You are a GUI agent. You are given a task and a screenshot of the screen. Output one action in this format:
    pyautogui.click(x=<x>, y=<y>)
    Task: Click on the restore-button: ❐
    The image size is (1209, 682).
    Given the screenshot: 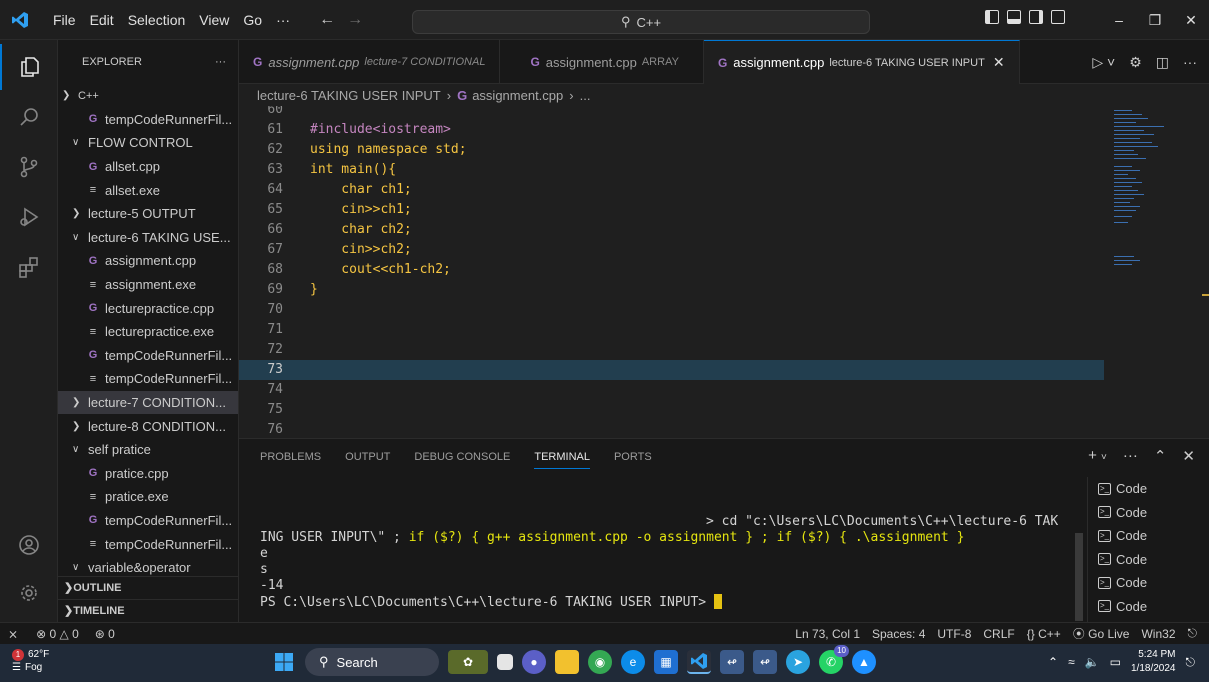 What is the action you would take?
    pyautogui.click(x=1155, y=20)
    